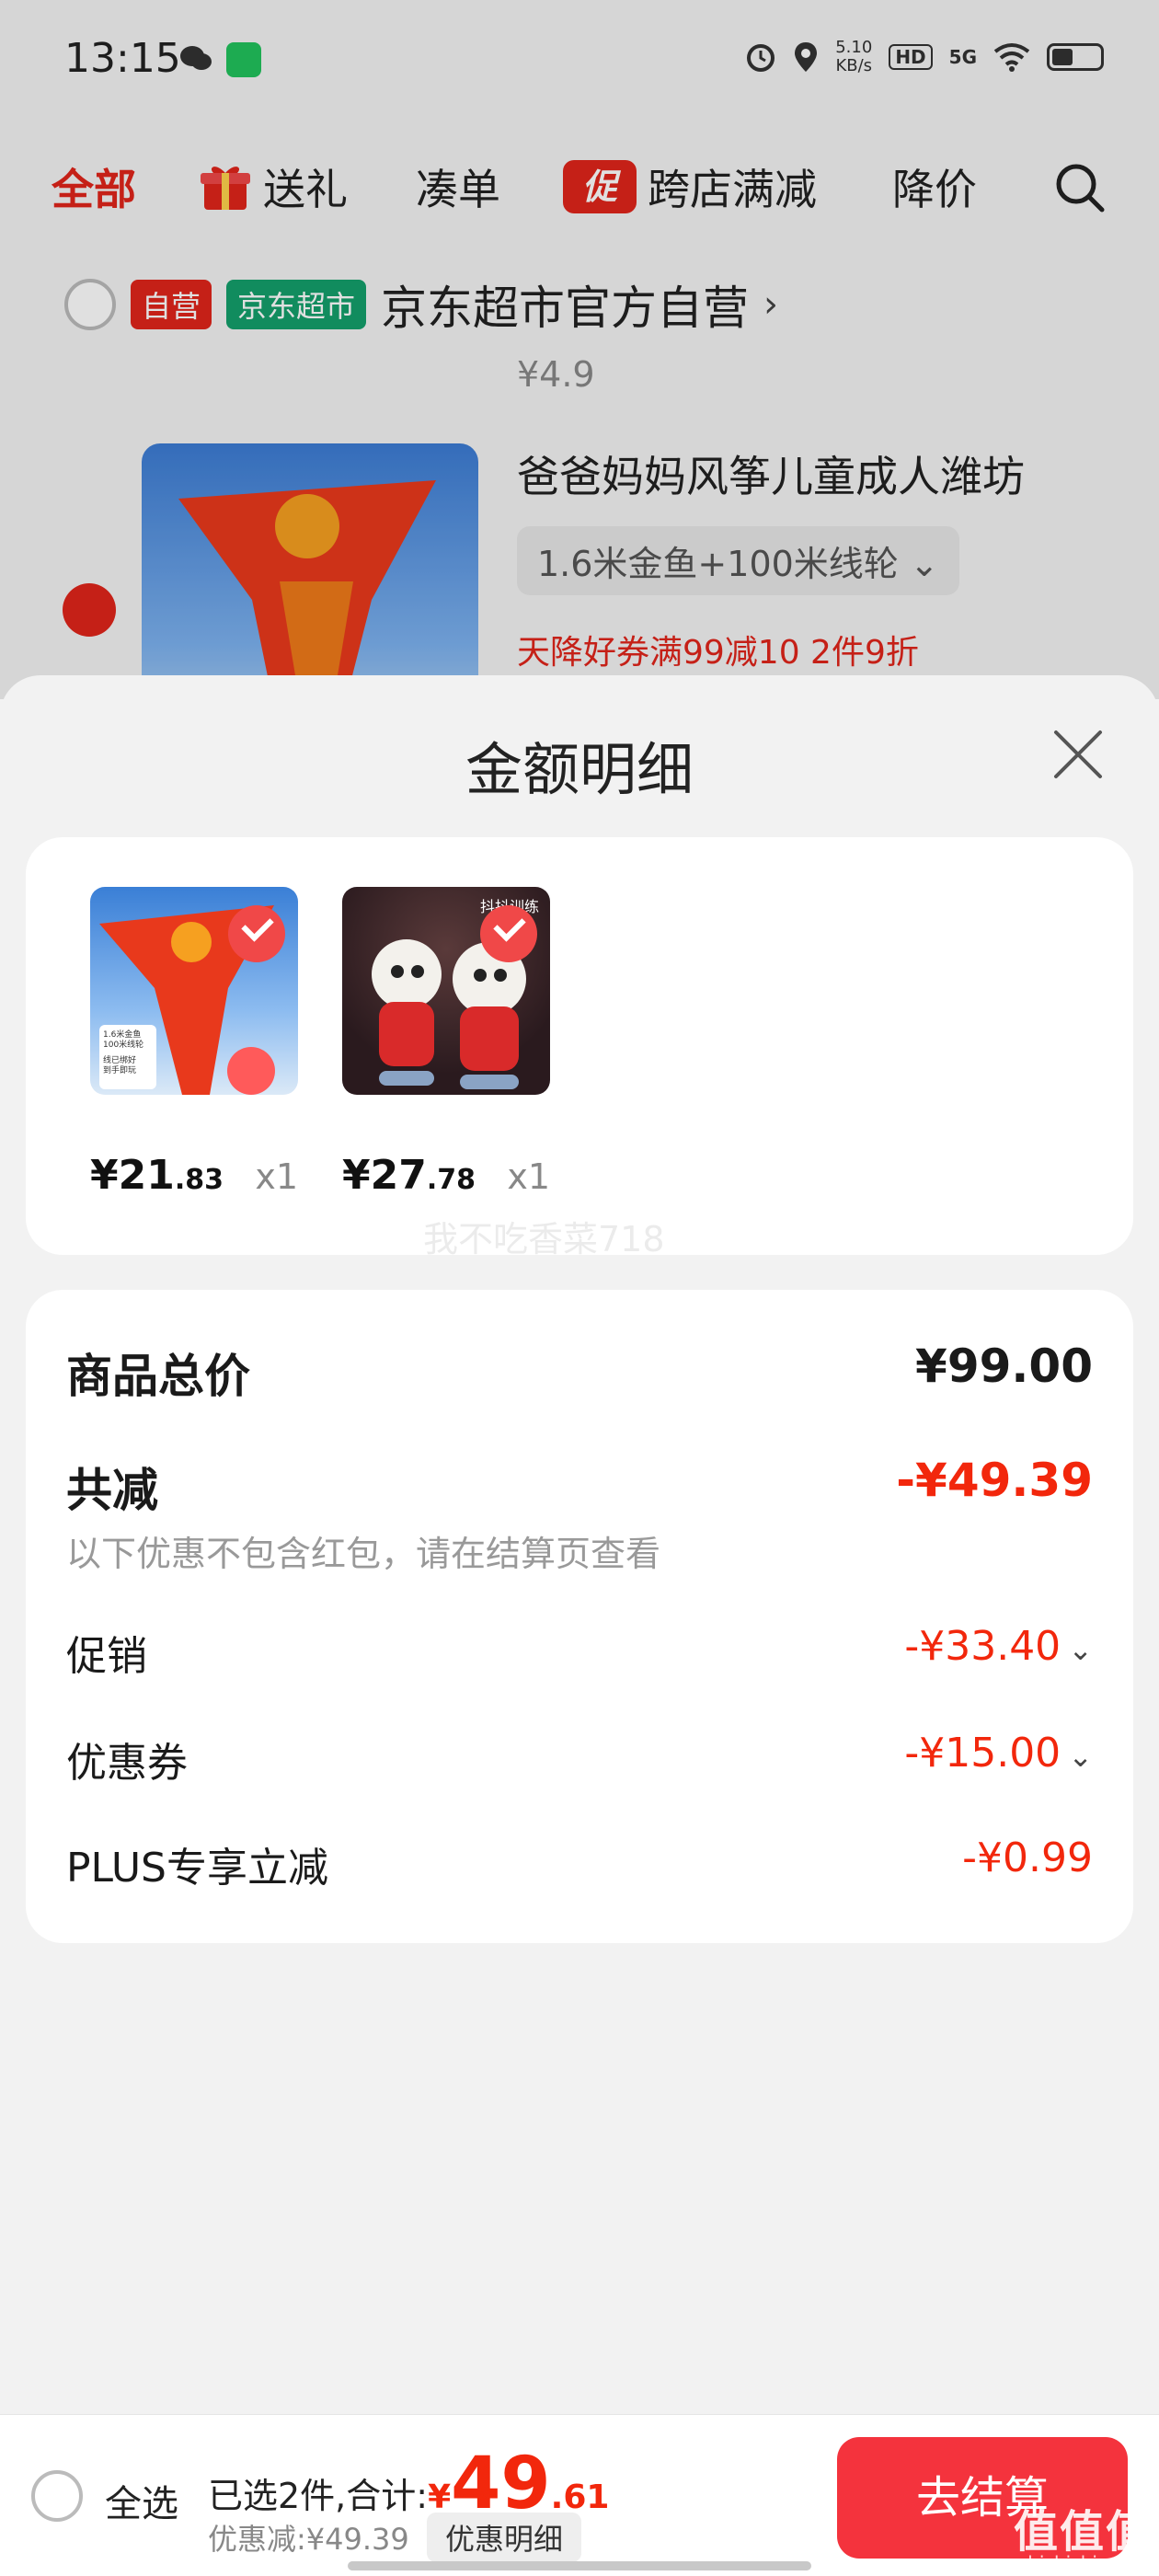  Describe the element at coordinates (132, 1175) in the screenshot. I see `price-integer: ¥21` at that location.